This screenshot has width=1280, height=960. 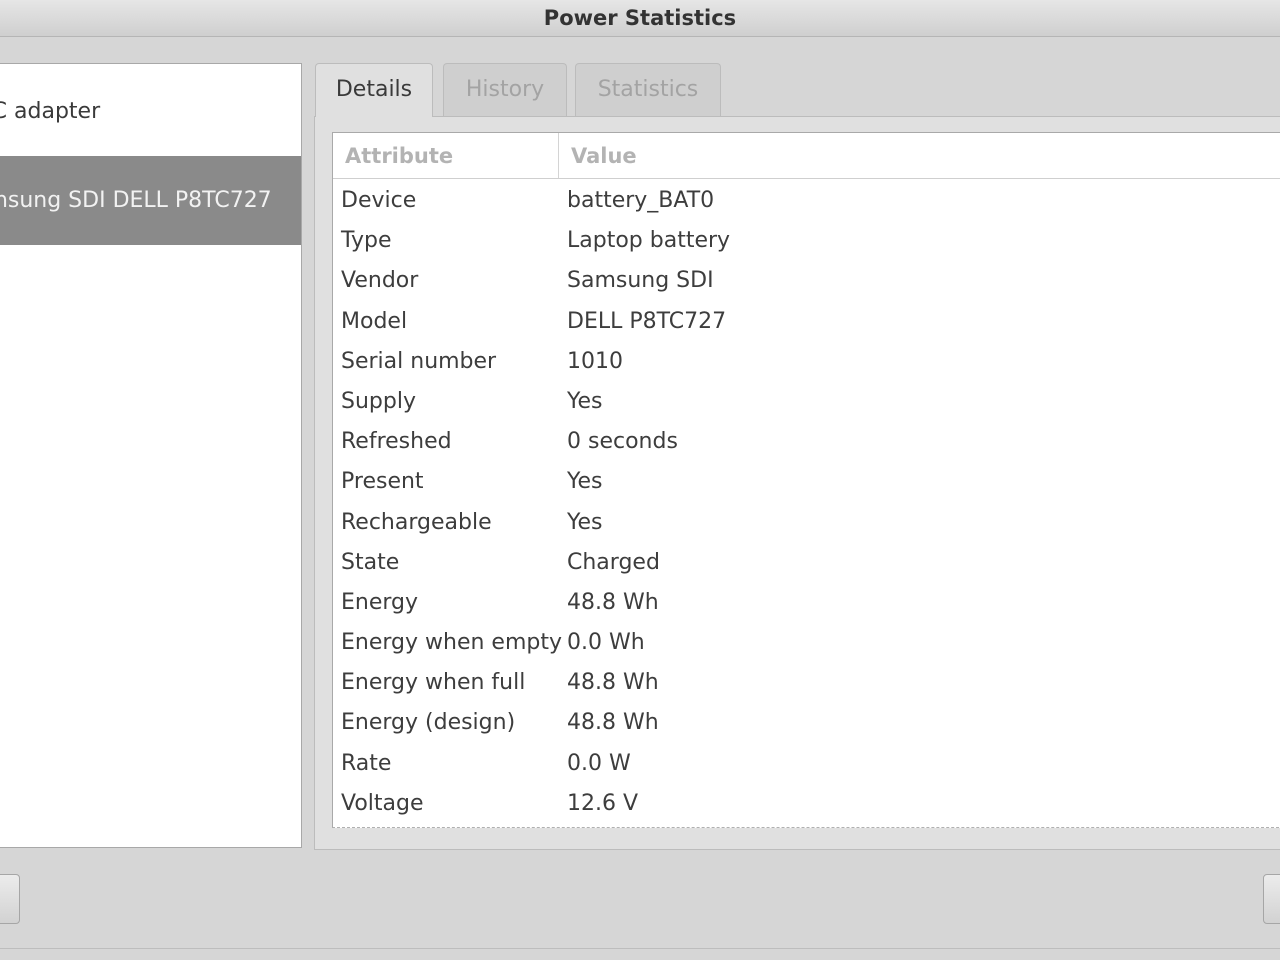 I want to click on value-cell: Charged, so click(x=613, y=562).